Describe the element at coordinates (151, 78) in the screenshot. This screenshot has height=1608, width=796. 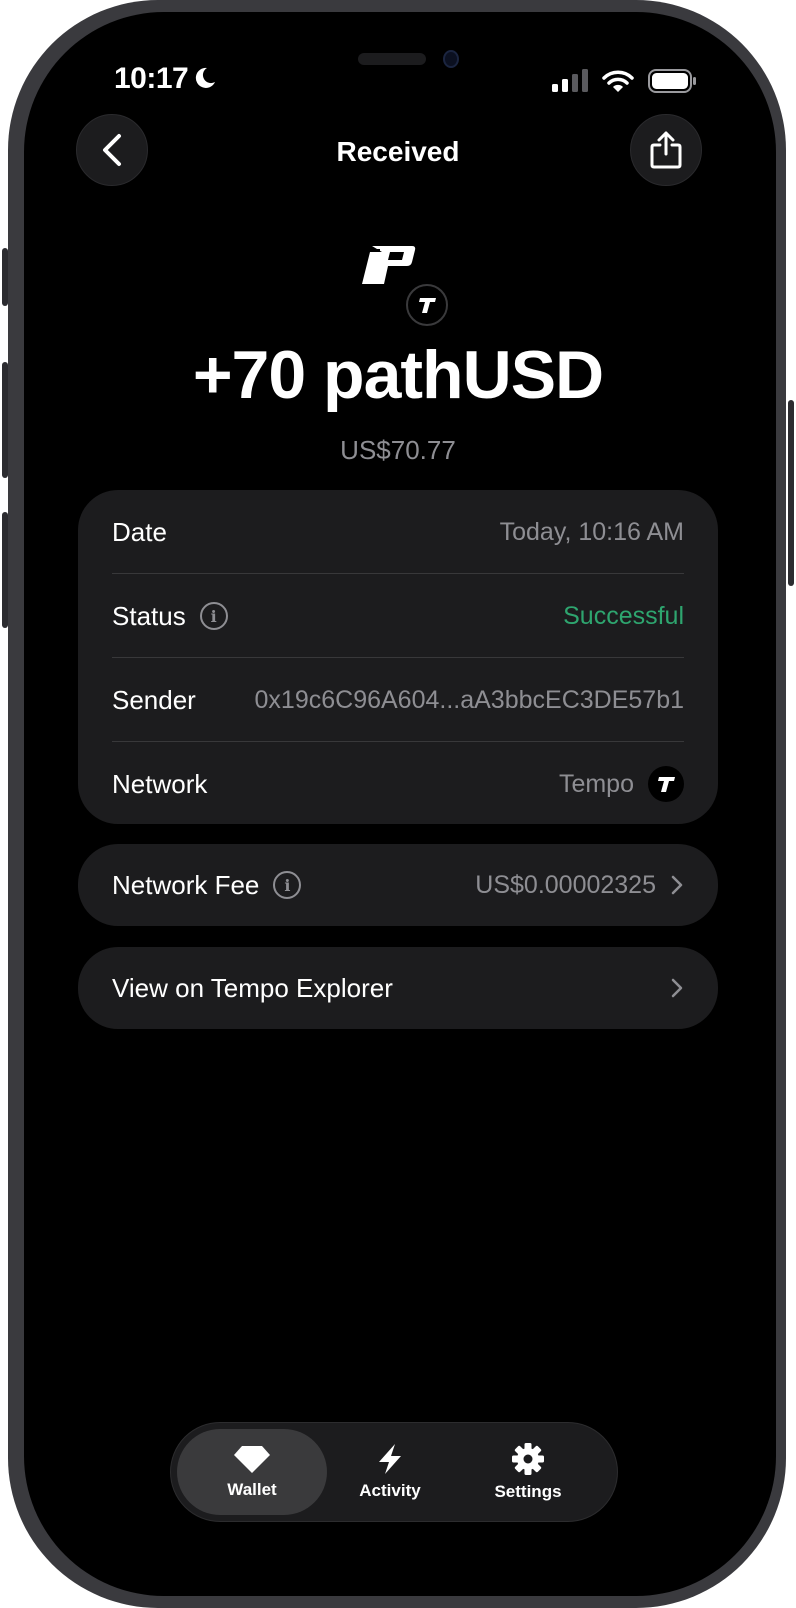
I see `status-time: 10:17` at that location.